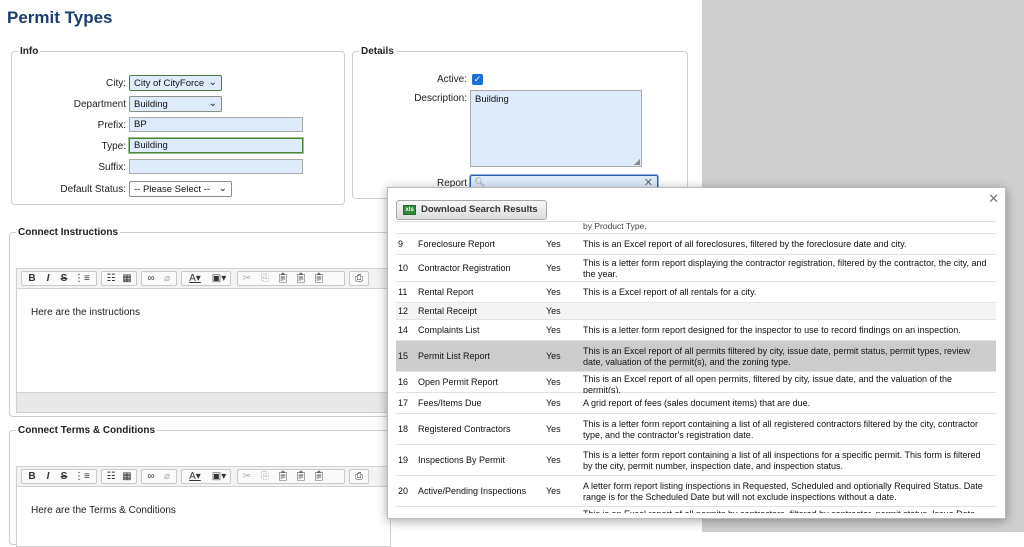 This screenshot has height=547, width=1024. Describe the element at coordinates (403, 460) in the screenshot. I see `row-id: 19` at that location.